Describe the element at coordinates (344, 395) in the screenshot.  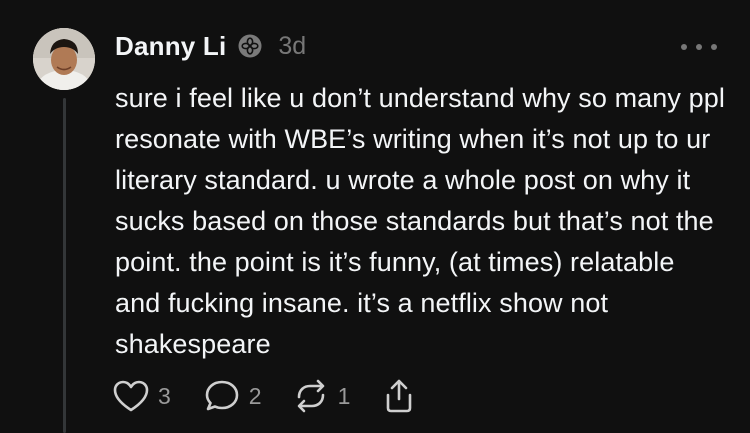
I see `repost-count: 1` at that location.